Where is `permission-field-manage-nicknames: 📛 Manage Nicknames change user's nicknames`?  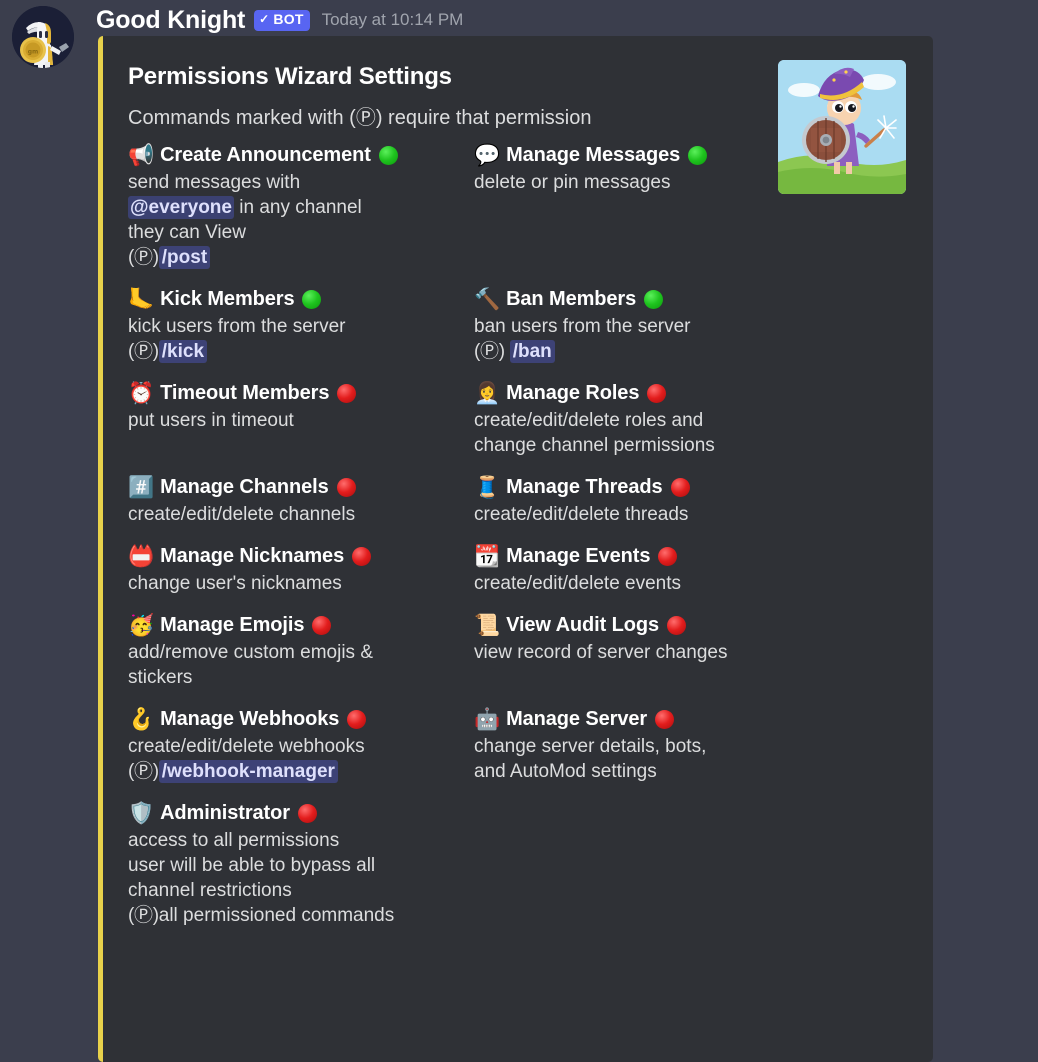
permission-field-manage-nicknames: 📛 Manage Nicknames change user's nicknames is located at coordinates (301, 577).